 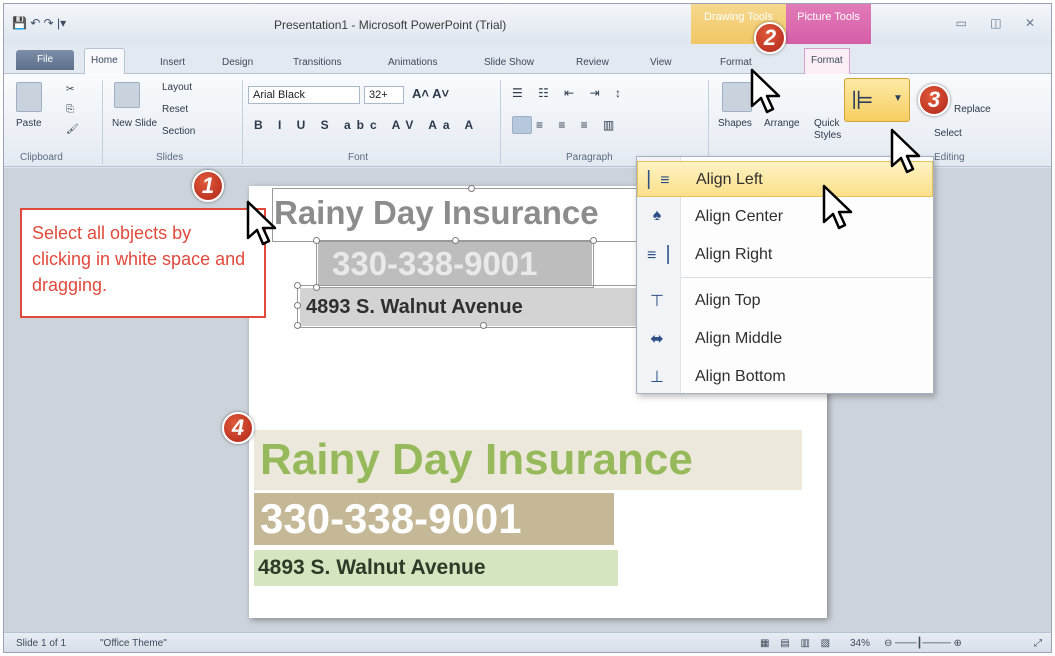 What do you see at coordinates (522, 125) in the screenshot?
I see `align-text-left-icon` at bounding box center [522, 125].